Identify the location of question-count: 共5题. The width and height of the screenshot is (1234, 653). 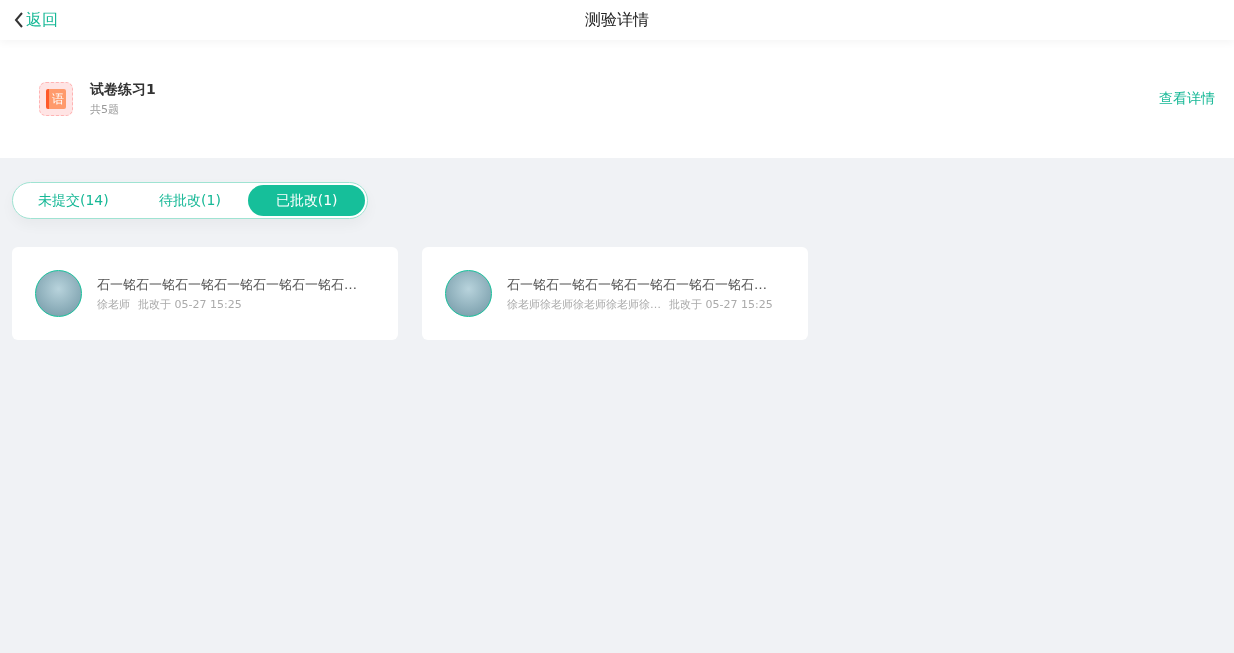
(104, 109).